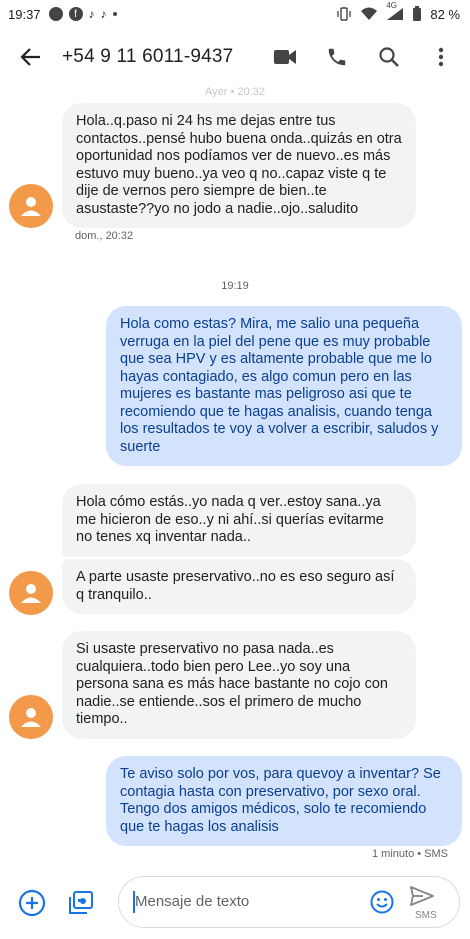  I want to click on emoji-icon, so click(382, 902).